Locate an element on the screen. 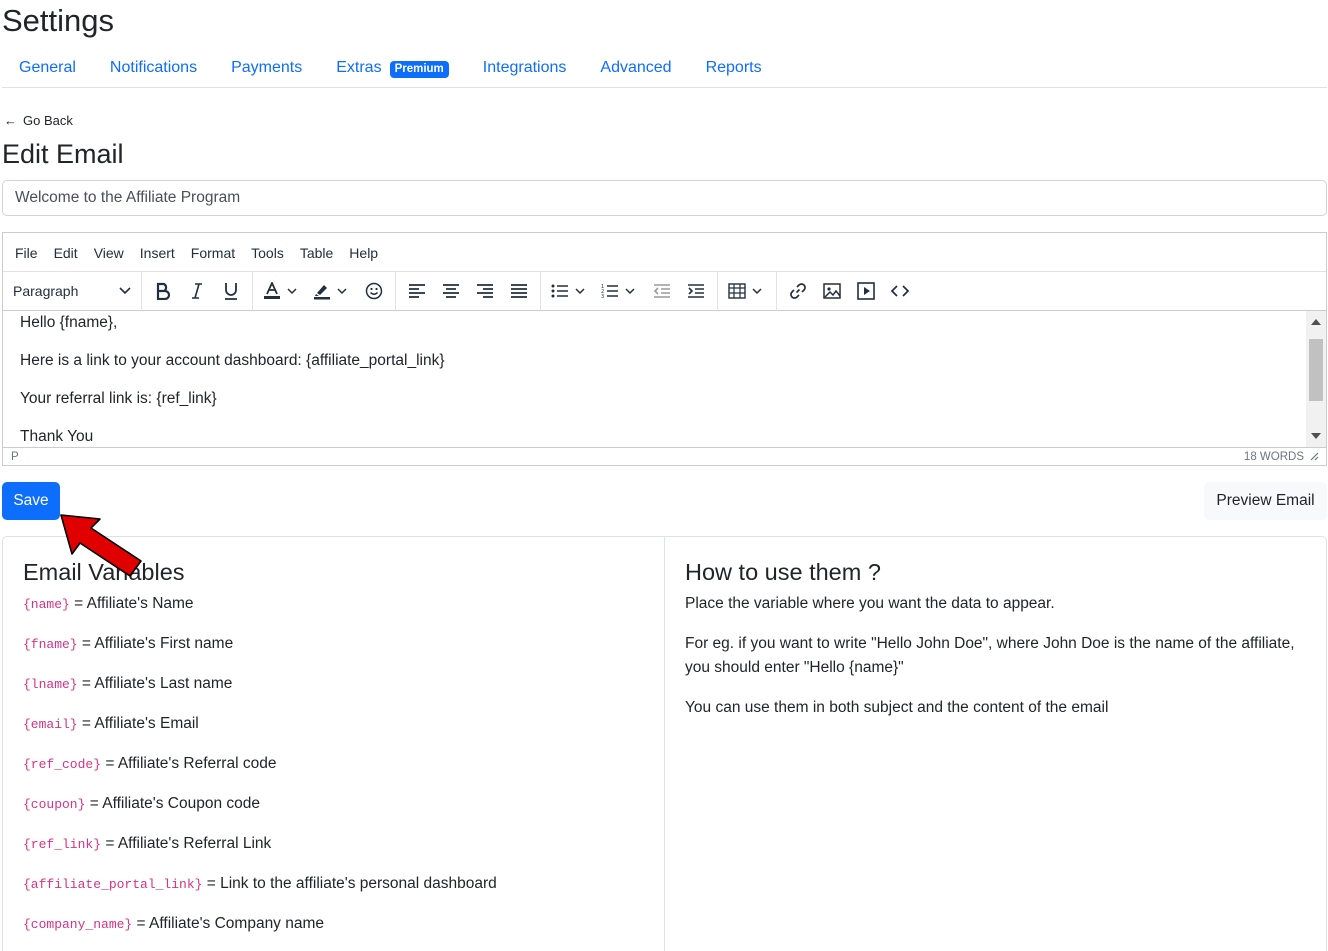  video-icon is located at coordinates (866, 291).